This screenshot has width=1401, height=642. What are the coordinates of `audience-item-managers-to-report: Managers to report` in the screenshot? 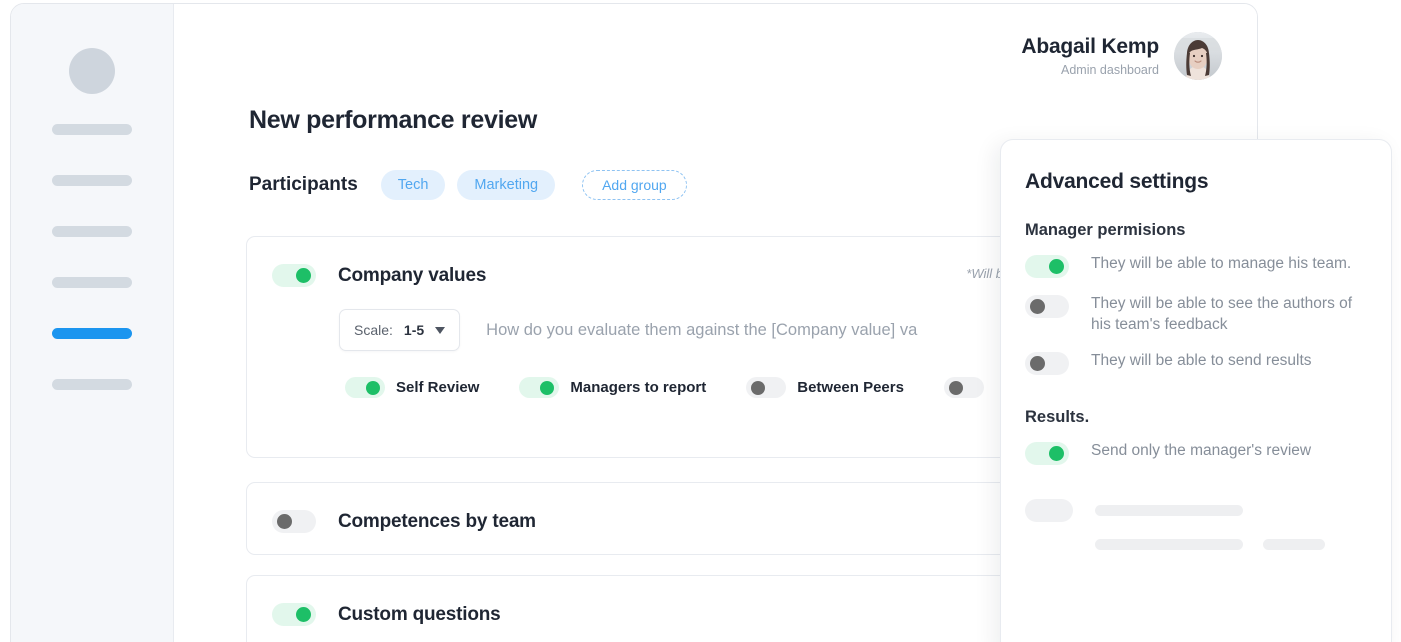 It's located at (612, 387).